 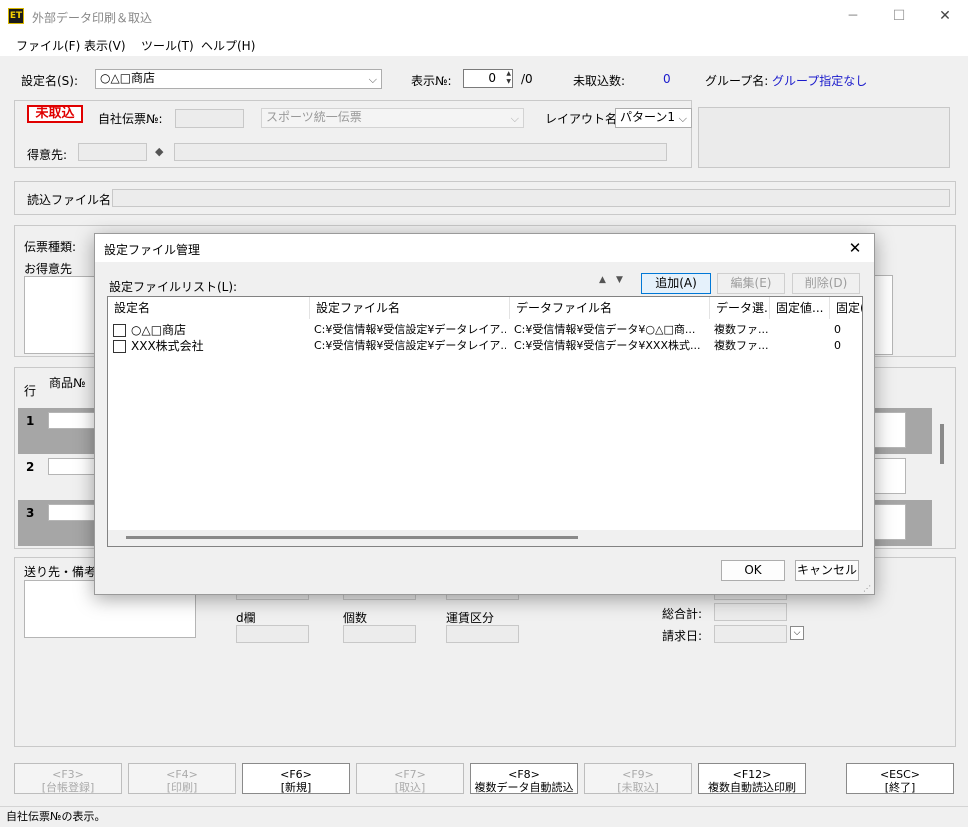 What do you see at coordinates (846, 308) in the screenshot?
I see `column-header: 固定(` at bounding box center [846, 308].